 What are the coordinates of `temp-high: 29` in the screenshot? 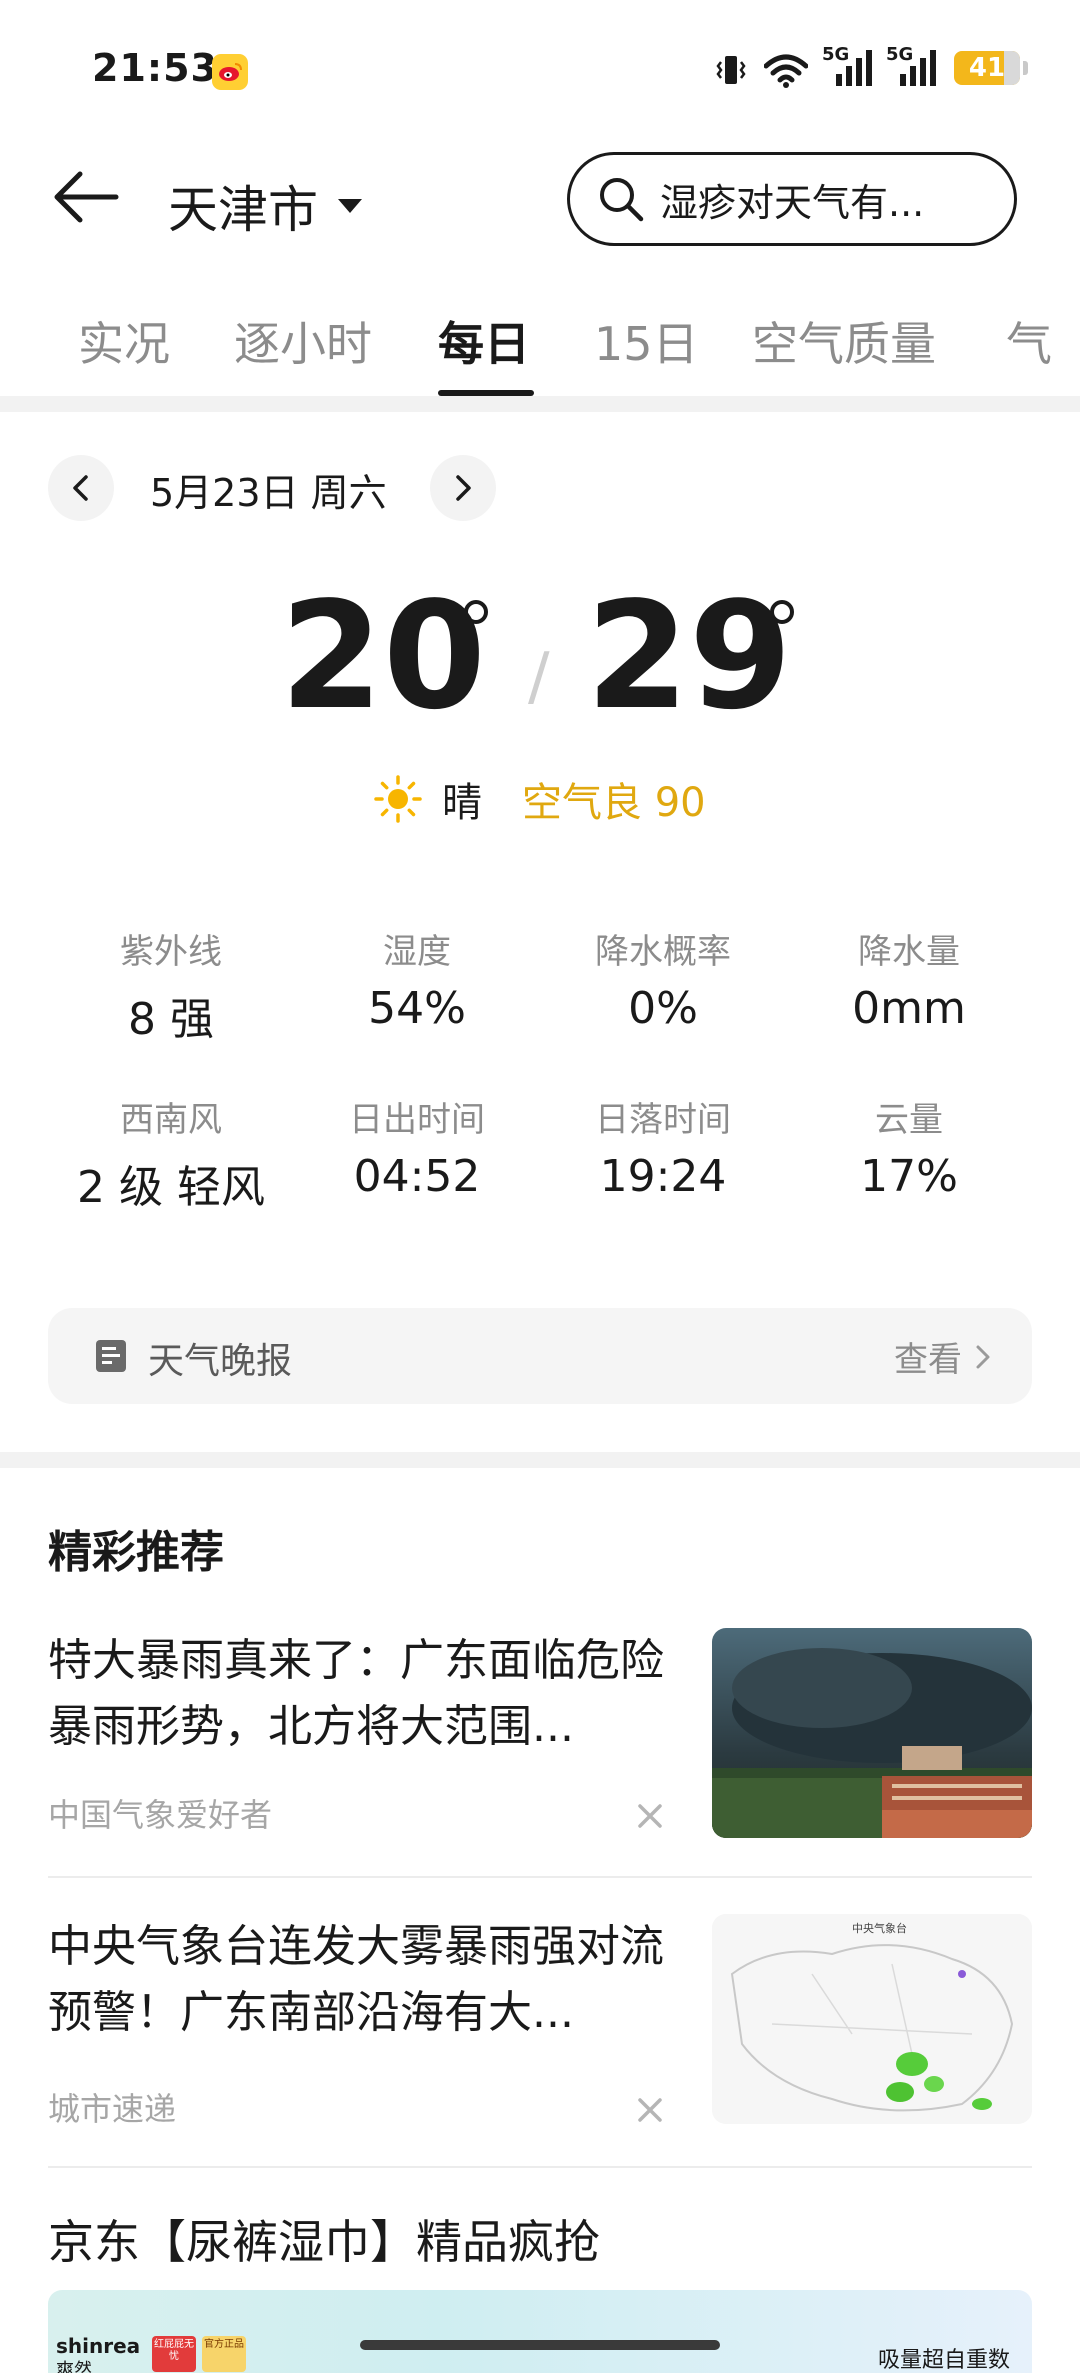 It's located at (689, 656).